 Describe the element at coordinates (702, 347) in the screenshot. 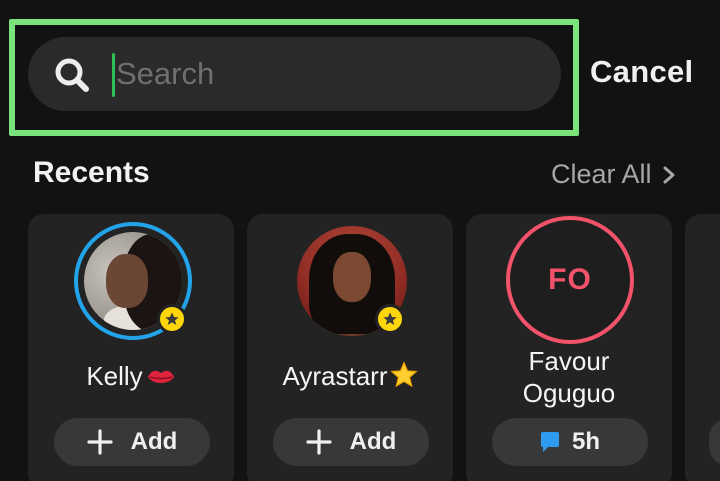

I see `recent-card-partial` at that location.